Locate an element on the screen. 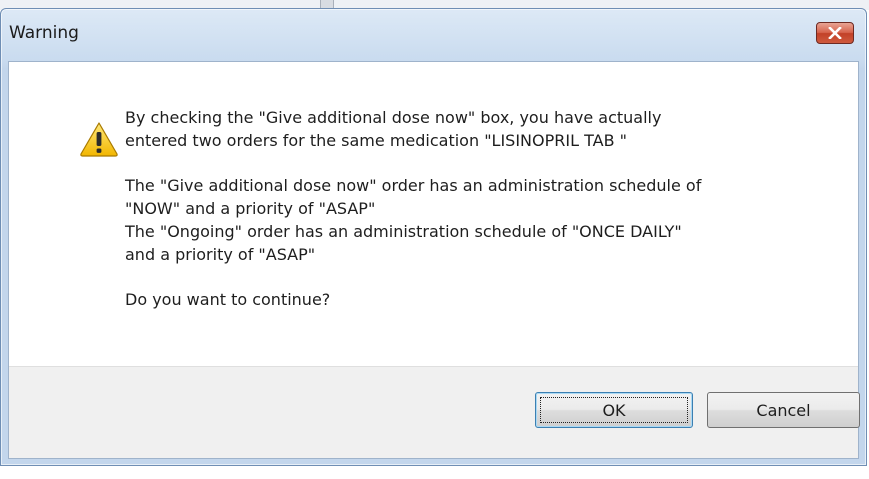  close-button is located at coordinates (835, 33).